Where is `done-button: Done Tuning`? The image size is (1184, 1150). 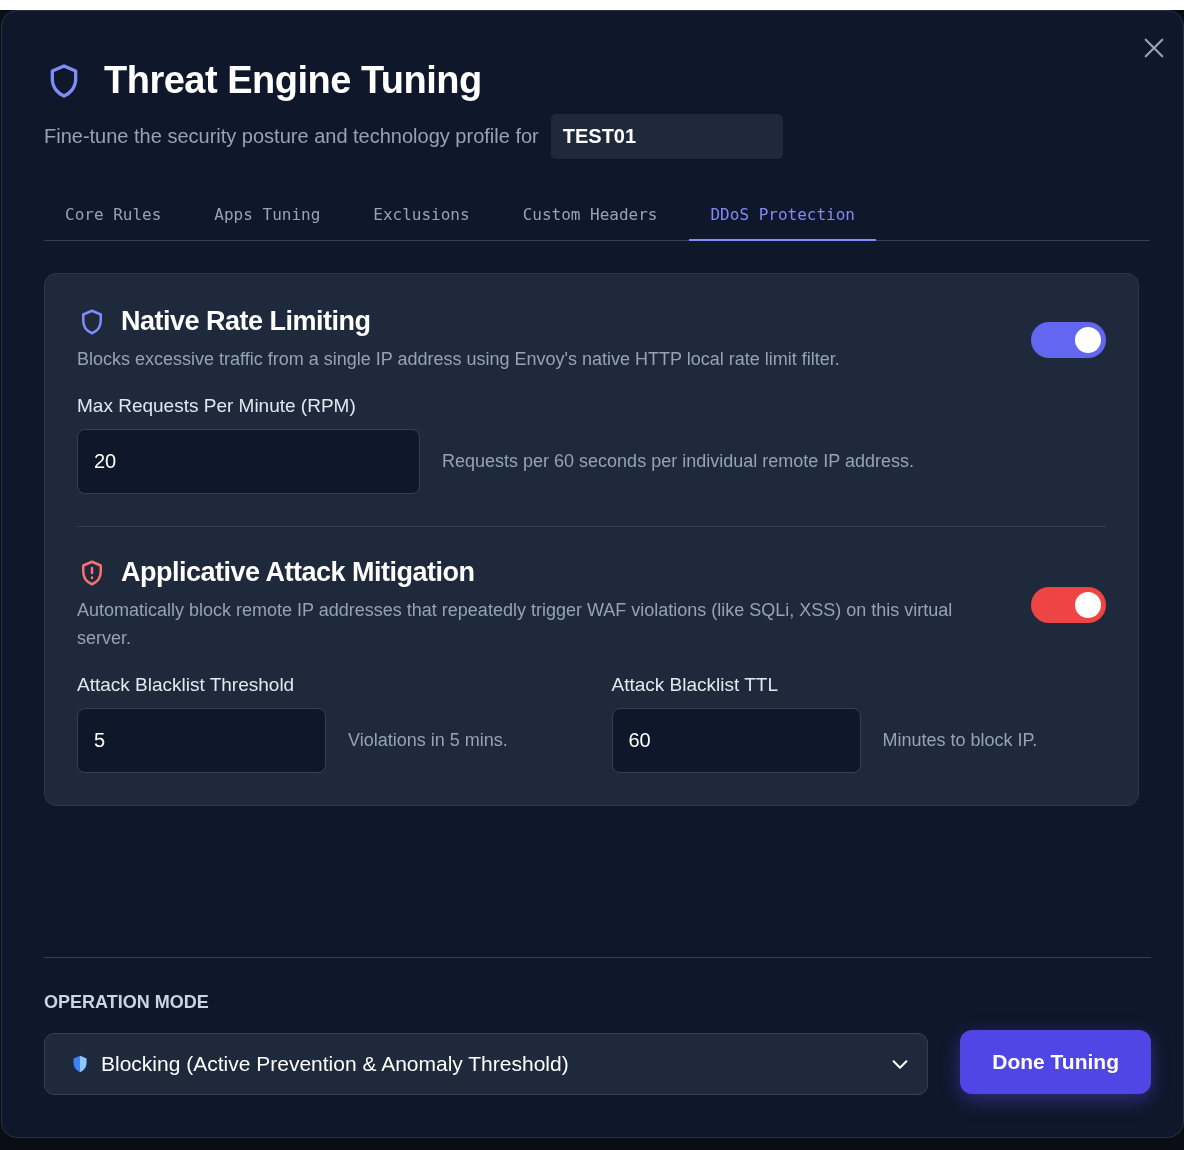
done-button: Done Tuning is located at coordinates (1055, 1061).